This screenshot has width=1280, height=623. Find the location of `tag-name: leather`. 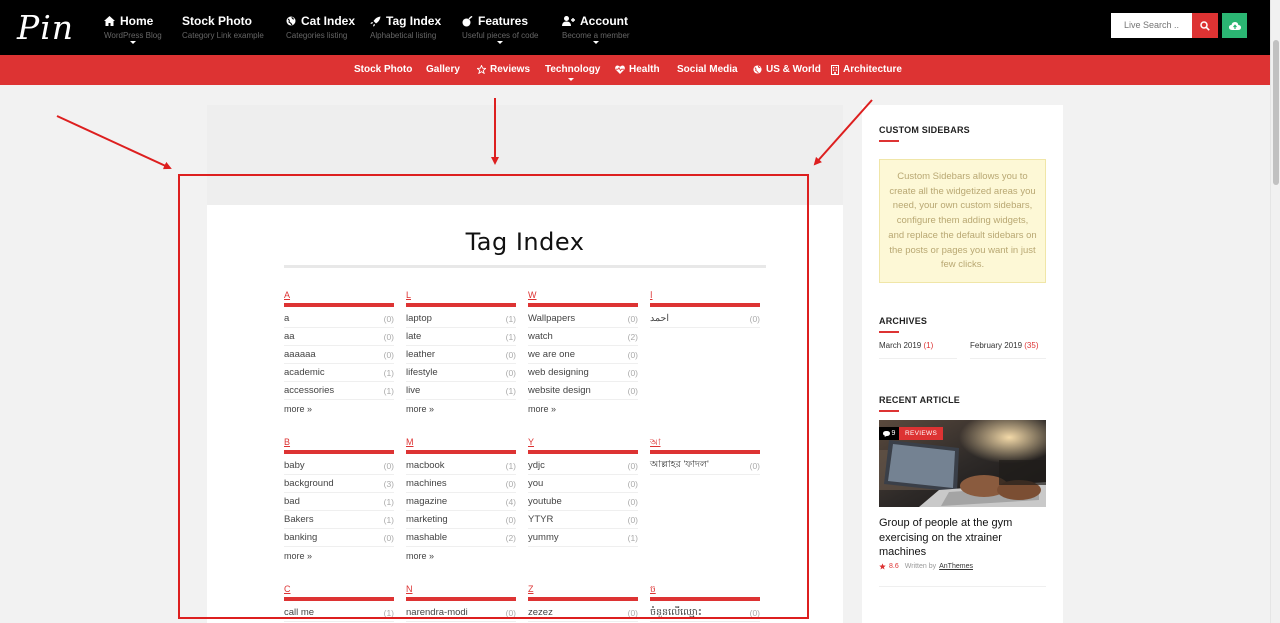

tag-name: leather is located at coordinates (420, 354).